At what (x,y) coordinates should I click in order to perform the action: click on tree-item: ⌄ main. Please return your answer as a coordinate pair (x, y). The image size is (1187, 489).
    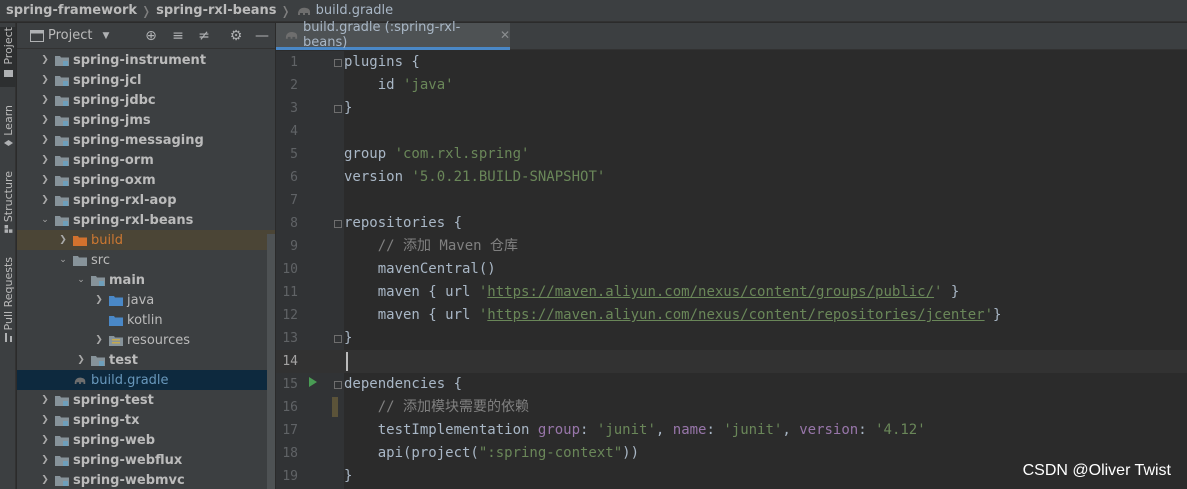
    Looking at the image, I should click on (146, 280).